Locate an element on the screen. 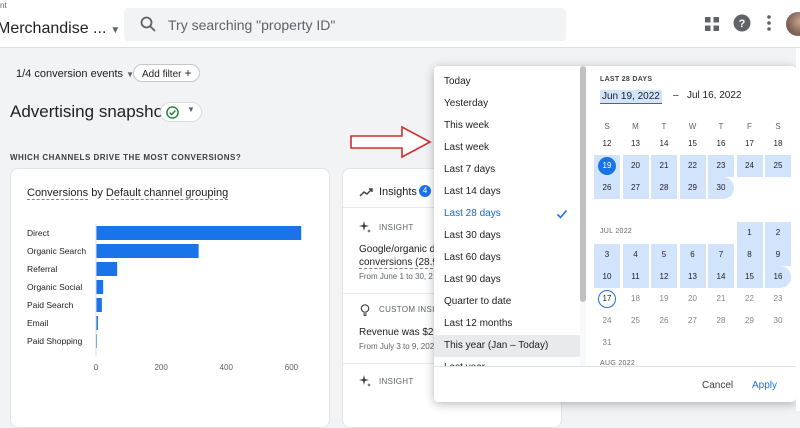  date-range-option: Last year is located at coordinates (507, 361).